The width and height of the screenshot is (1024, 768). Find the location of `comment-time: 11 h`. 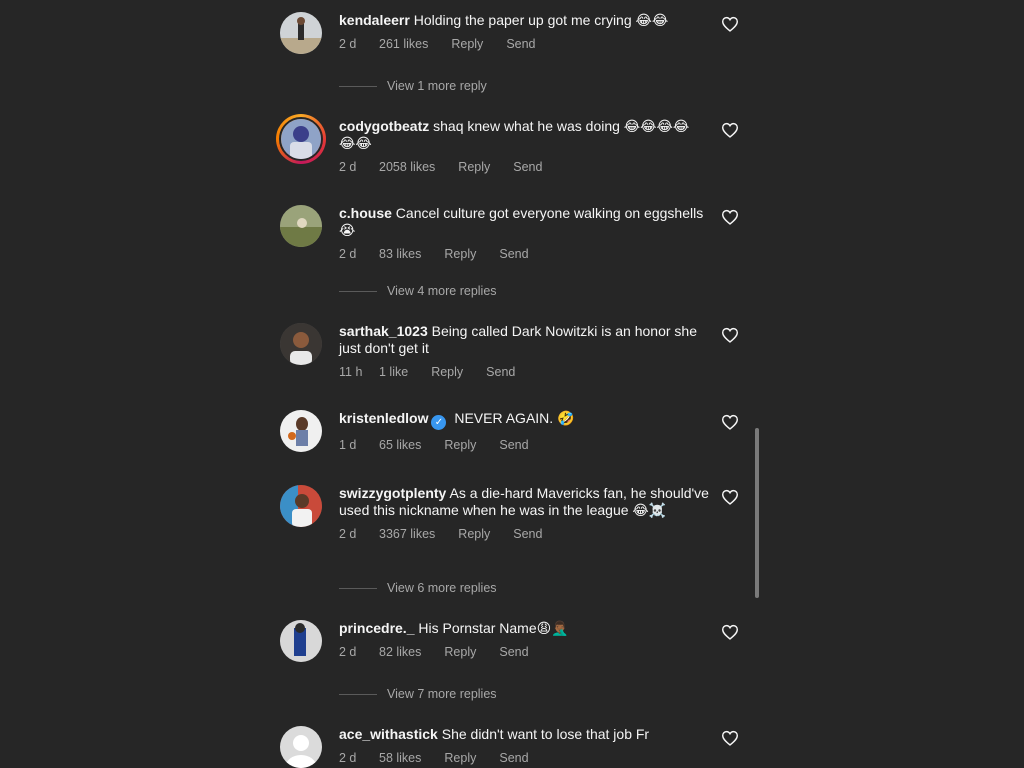

comment-time: 11 h is located at coordinates (351, 372).